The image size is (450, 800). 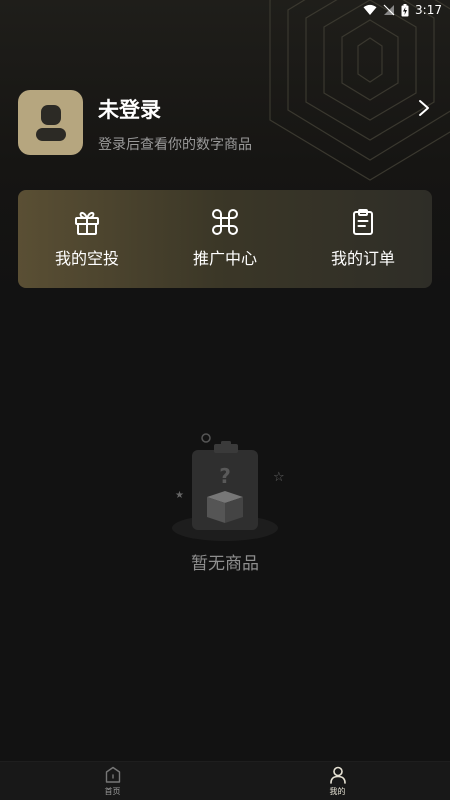 What do you see at coordinates (389, 10) in the screenshot?
I see `signal-off-icon` at bounding box center [389, 10].